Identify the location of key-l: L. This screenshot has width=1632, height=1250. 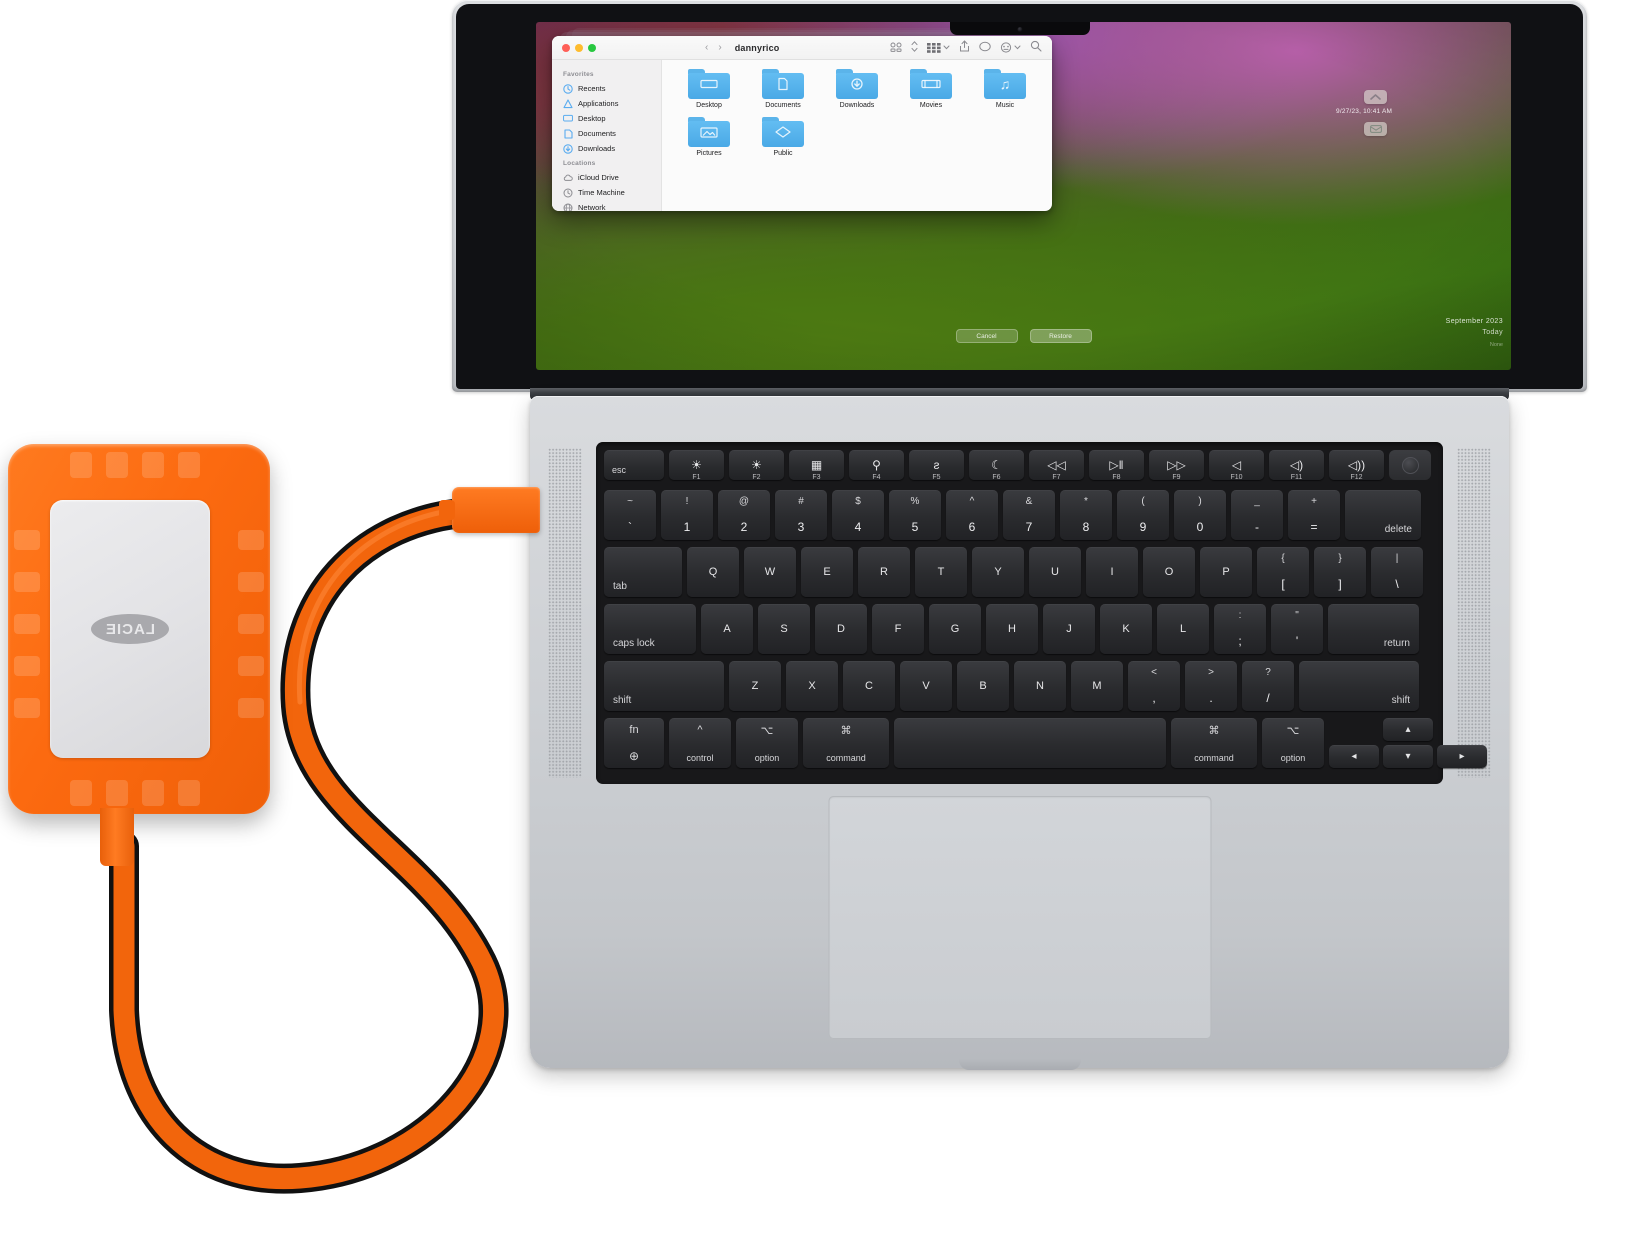
(1183, 629).